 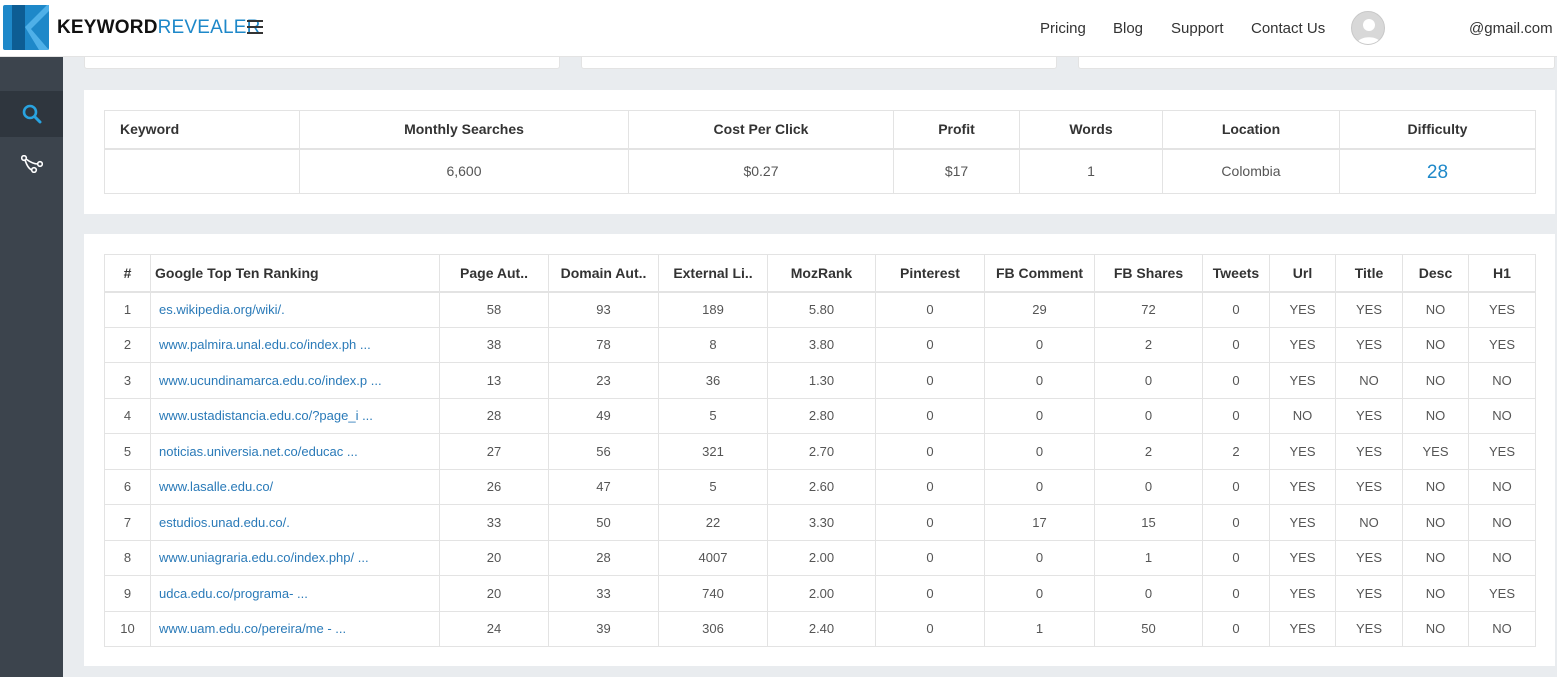 I want to click on sidebar-item-search, so click(x=31, y=114).